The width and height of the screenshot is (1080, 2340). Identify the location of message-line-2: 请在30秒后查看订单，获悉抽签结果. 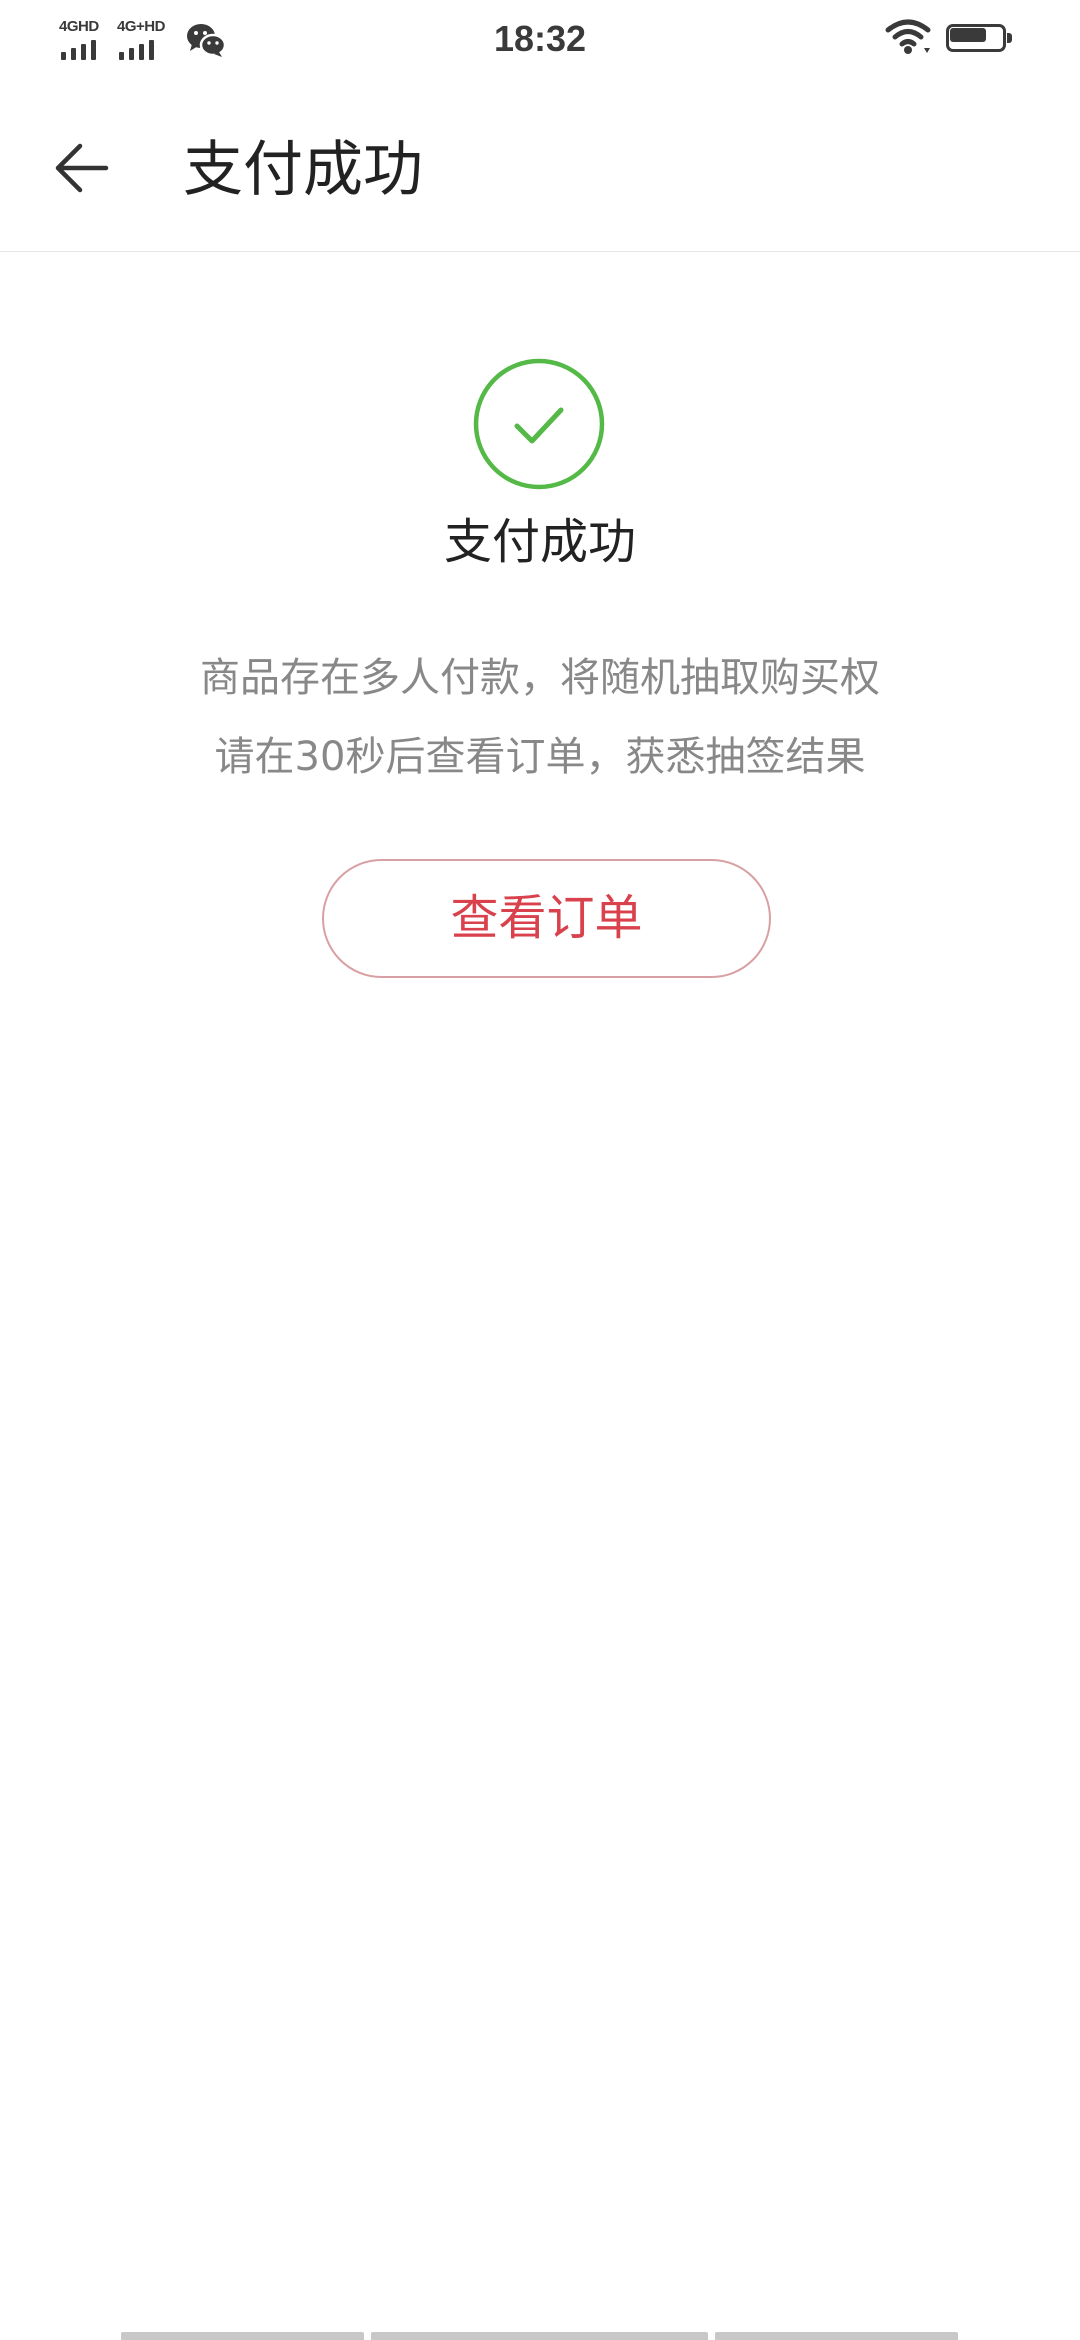
(540, 757).